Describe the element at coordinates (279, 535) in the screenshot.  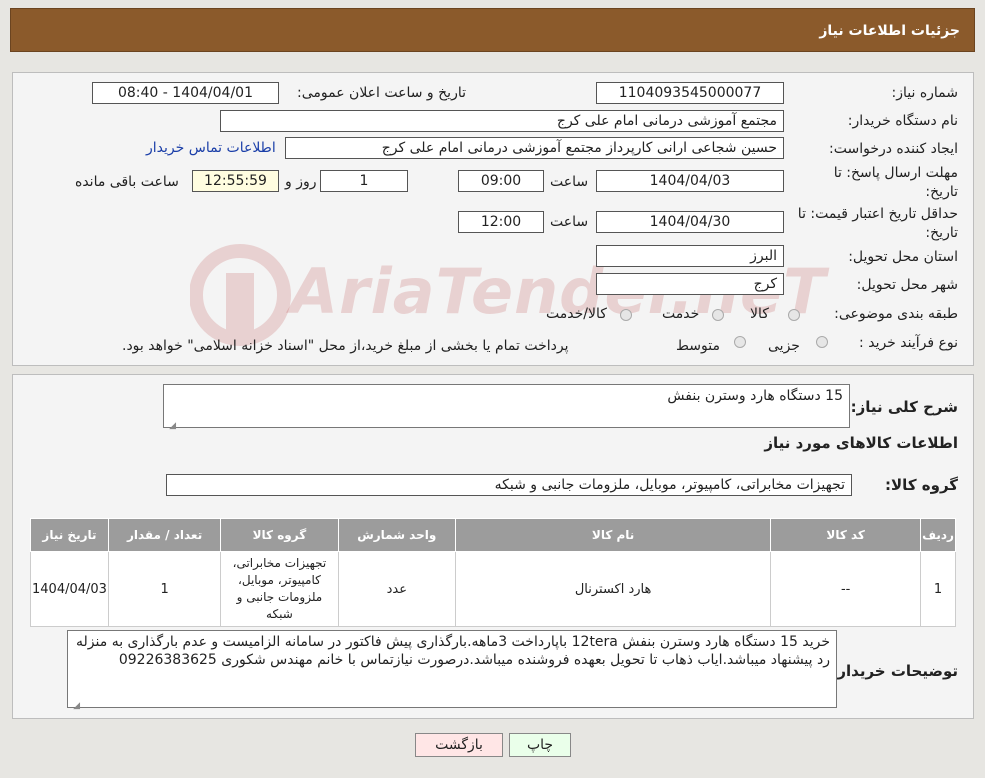
I see `col-header-group: گروه کالا` at that location.